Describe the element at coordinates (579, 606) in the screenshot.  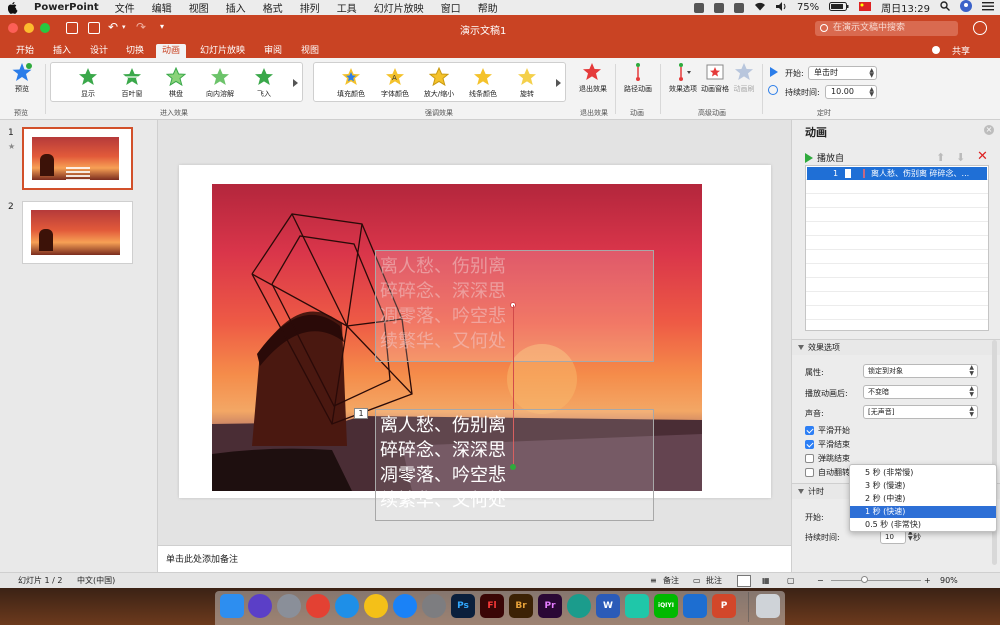
I see `edge-icon` at that location.